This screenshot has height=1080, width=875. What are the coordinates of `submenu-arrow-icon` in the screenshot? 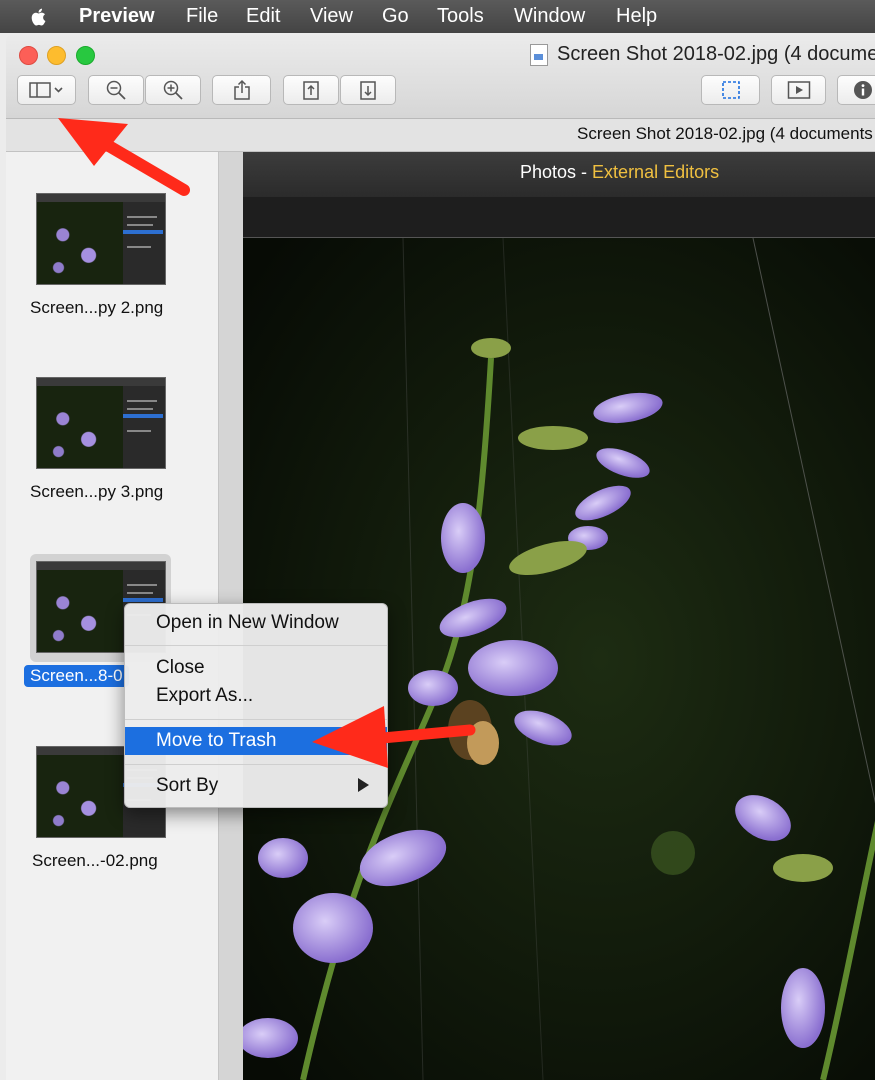 It's located at (363, 785).